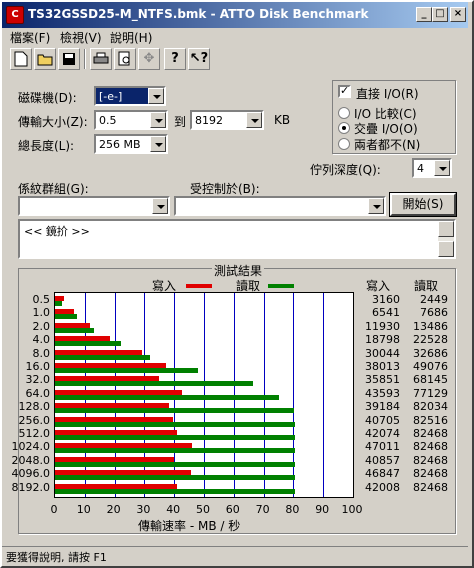 This screenshot has height=568, width=474. What do you see at coordinates (423, 204) in the screenshot?
I see `start-button: 開始(S)` at bounding box center [423, 204].